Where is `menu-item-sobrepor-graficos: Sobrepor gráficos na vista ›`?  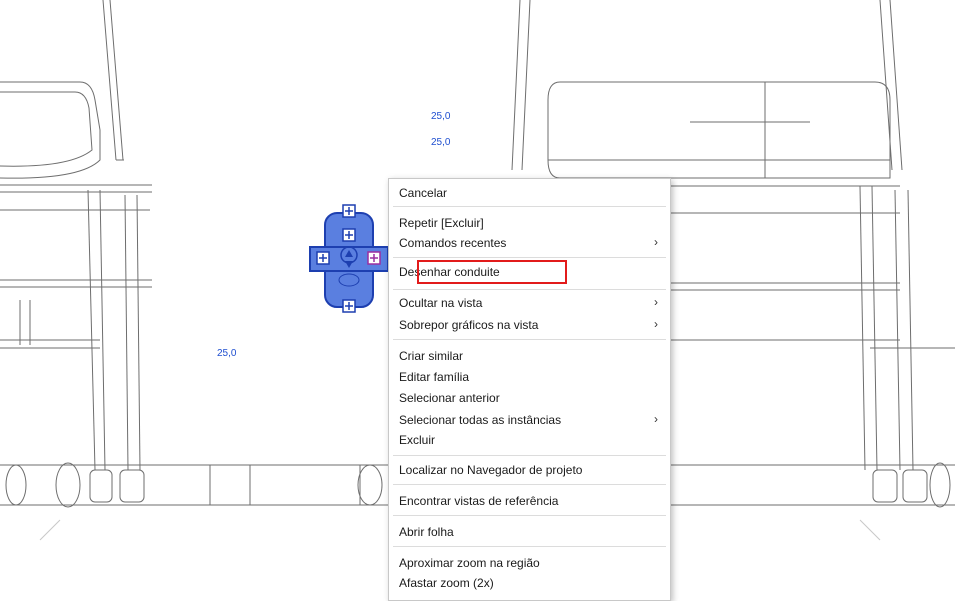 menu-item-sobrepor-graficos: Sobrepor gráficos na vista › is located at coordinates (529, 325).